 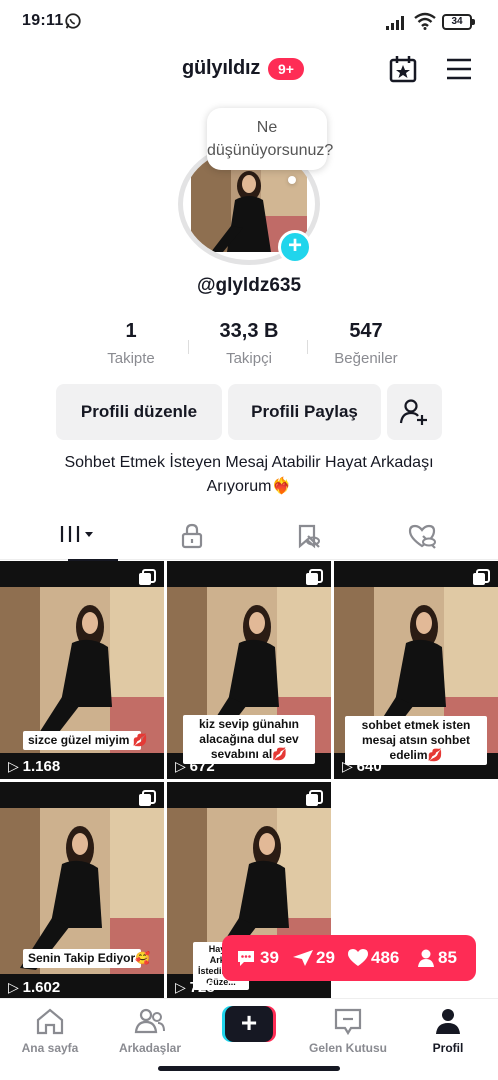 What do you see at coordinates (458, 22) in the screenshot?
I see `battery-icon: 34` at bounding box center [458, 22].